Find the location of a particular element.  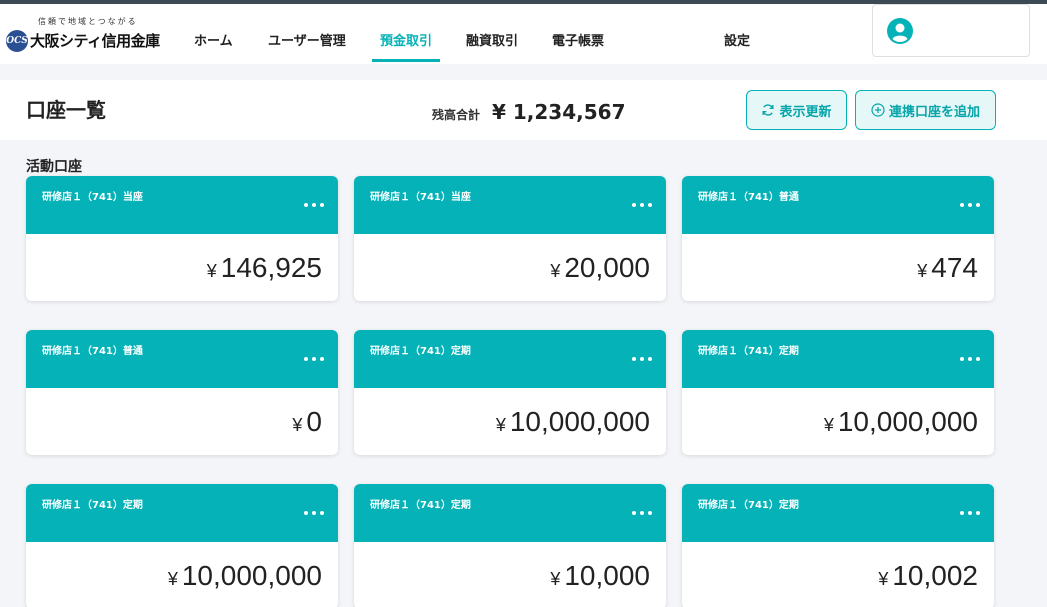

nav-loan-transactions: 融資取引 is located at coordinates (492, 39).